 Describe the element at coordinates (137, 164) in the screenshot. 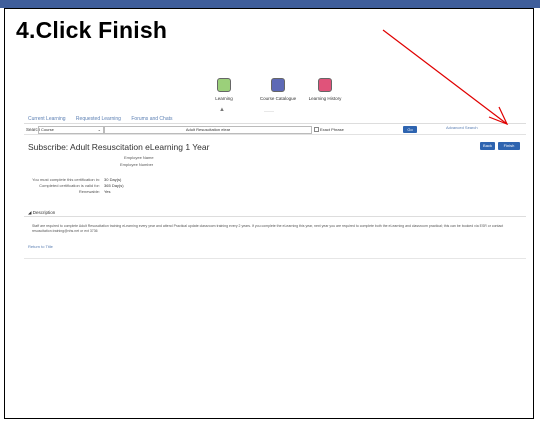

I see `employee-number-label: Employee Number` at that location.